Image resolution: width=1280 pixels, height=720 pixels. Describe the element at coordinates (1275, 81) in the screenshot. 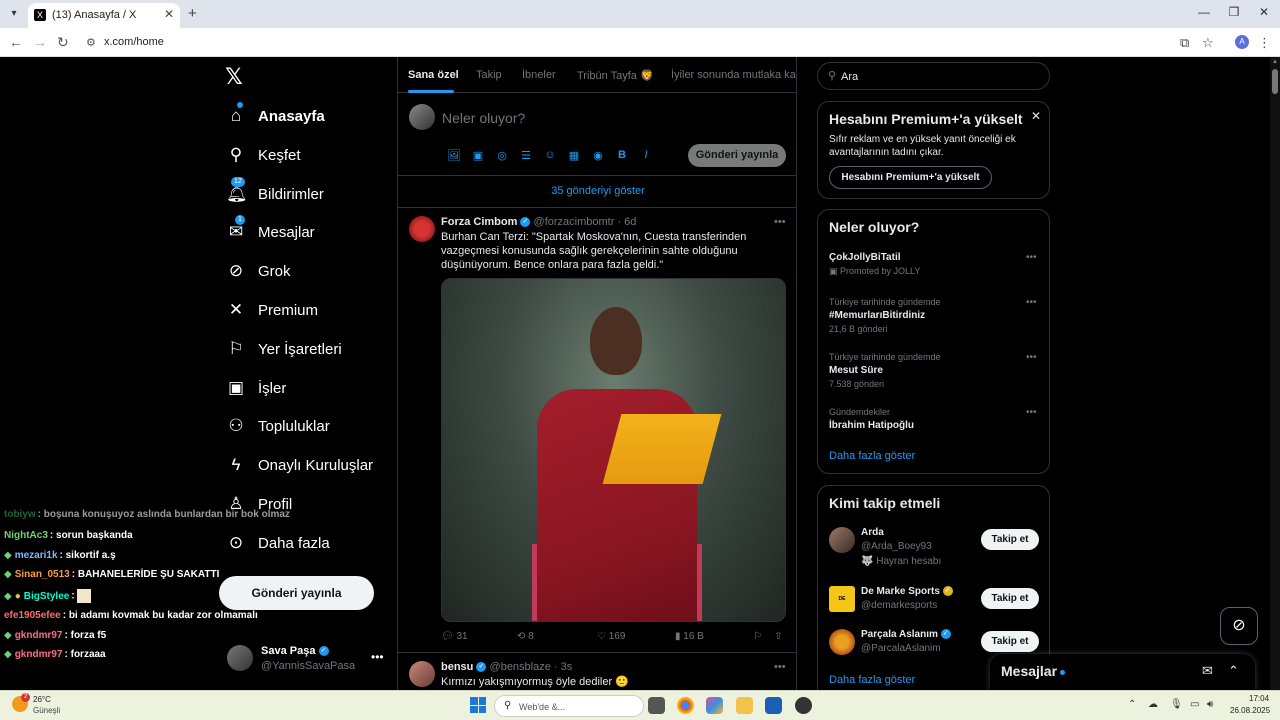

I see `scroll-thumb` at that location.